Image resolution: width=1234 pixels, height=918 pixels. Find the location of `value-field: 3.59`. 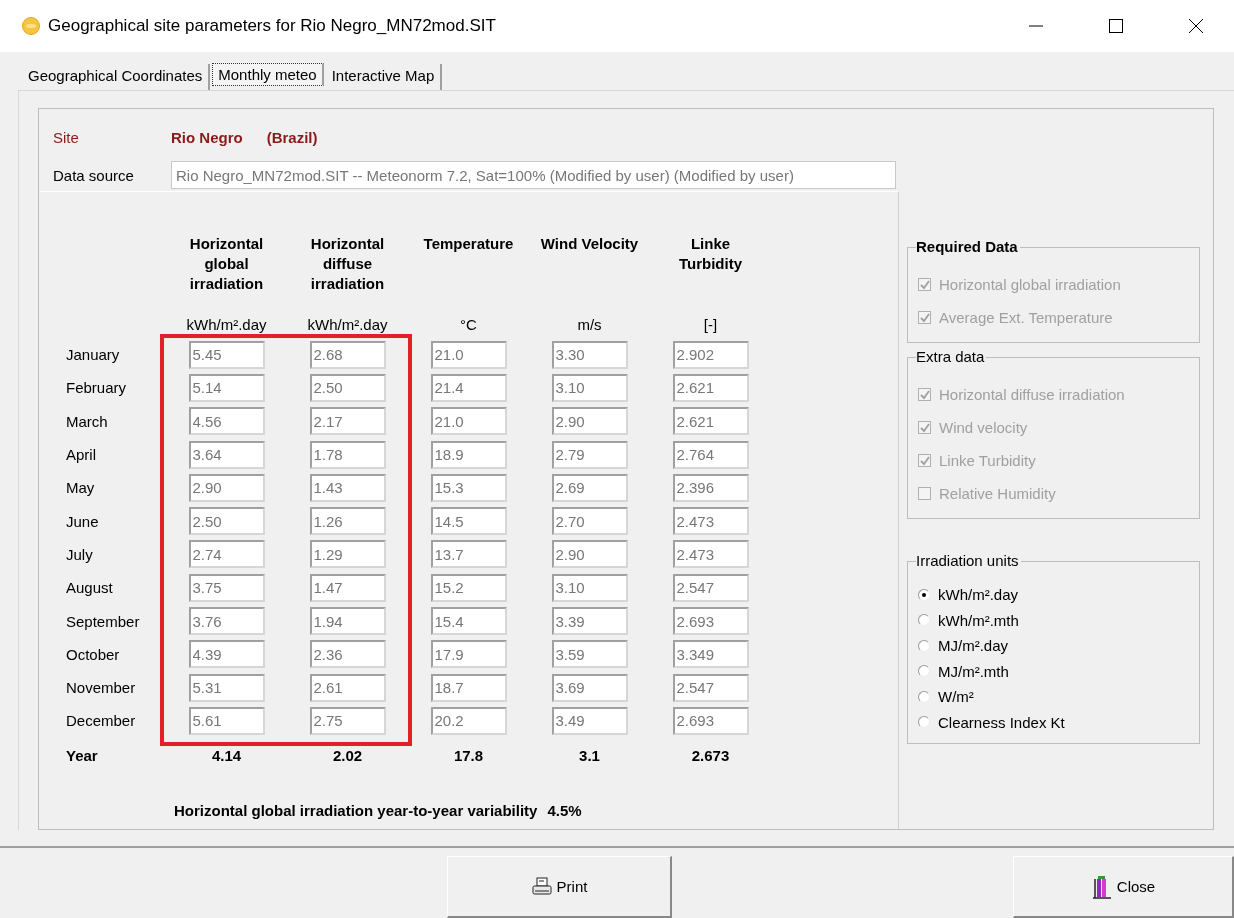

value-field: 3.59 is located at coordinates (589, 654).